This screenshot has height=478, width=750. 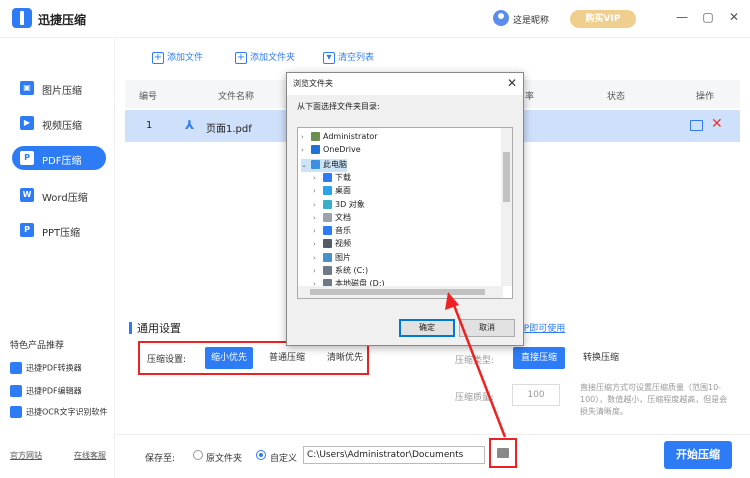 What do you see at coordinates (536, 395) in the screenshot?
I see `quality-input: 100` at bounding box center [536, 395].